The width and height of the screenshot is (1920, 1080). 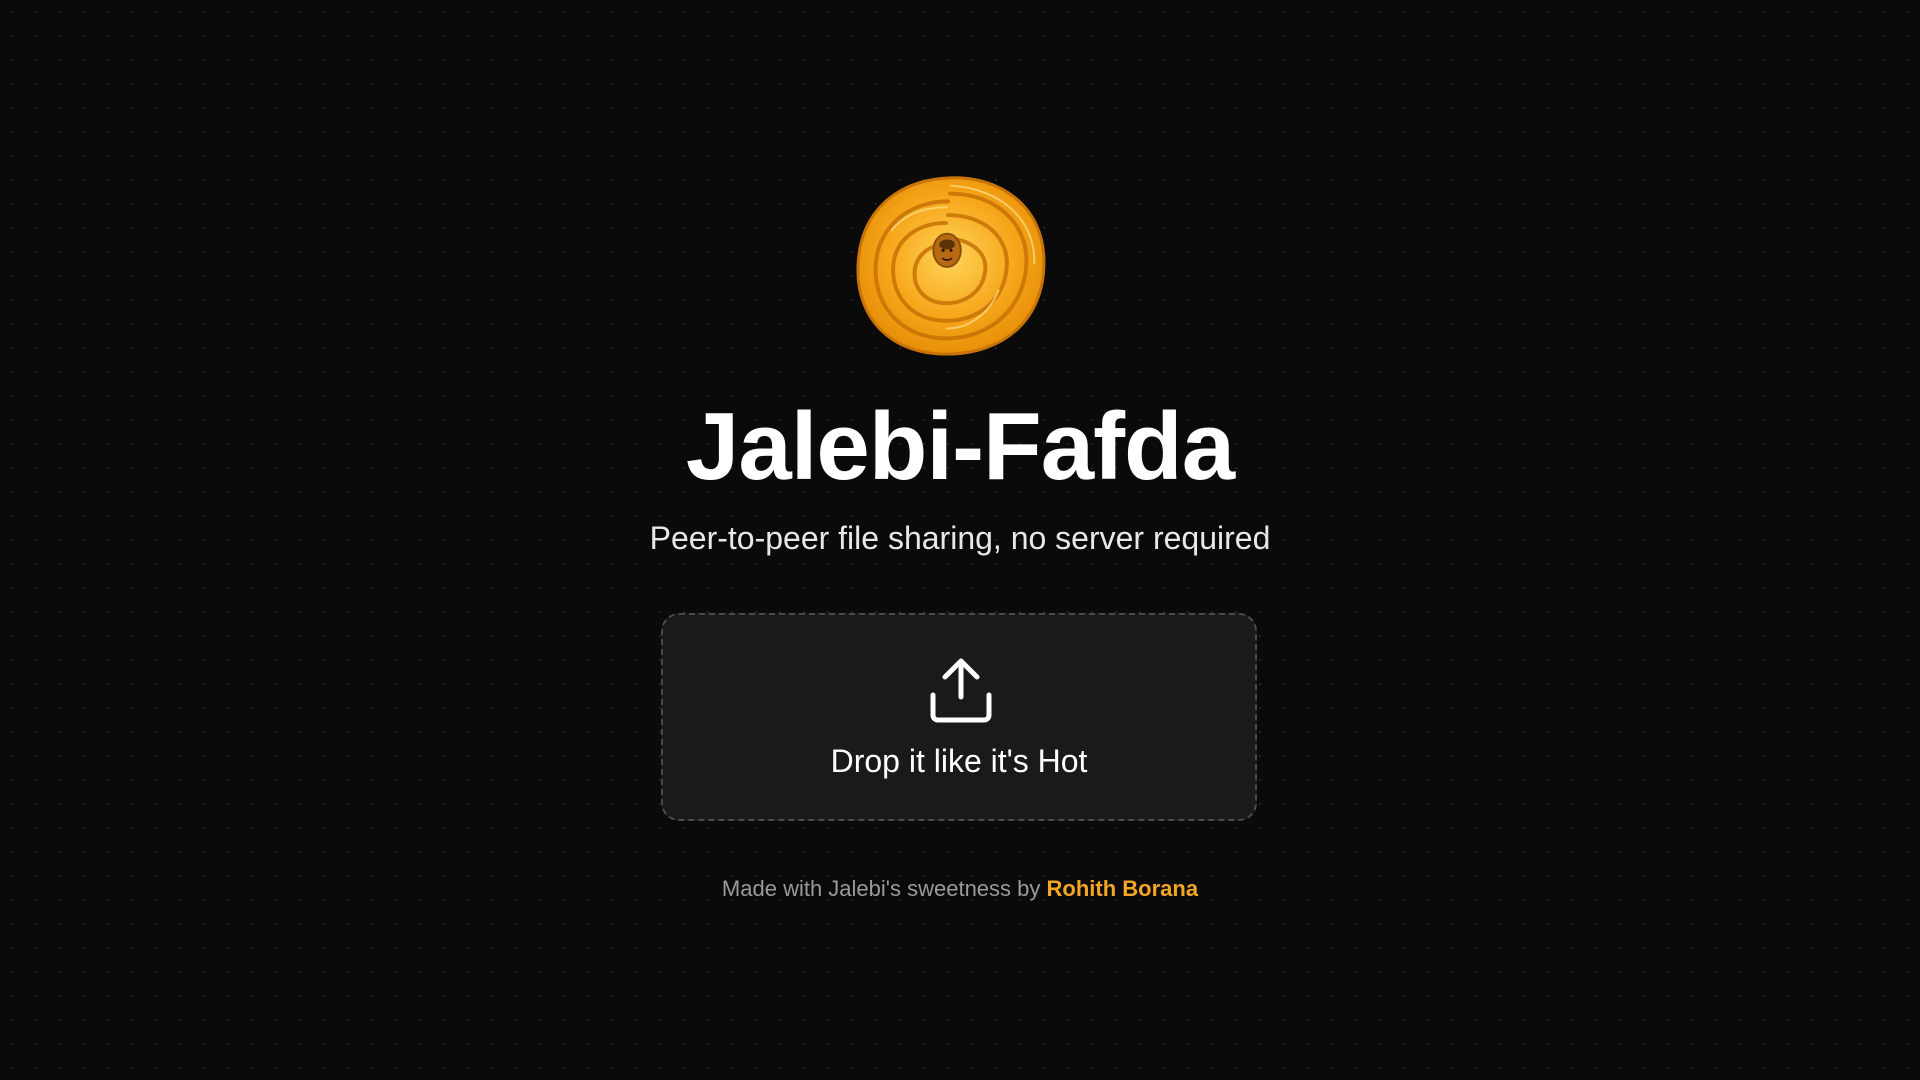 I want to click on dropzone-label: Drop it like it's Hot, so click(x=959, y=761).